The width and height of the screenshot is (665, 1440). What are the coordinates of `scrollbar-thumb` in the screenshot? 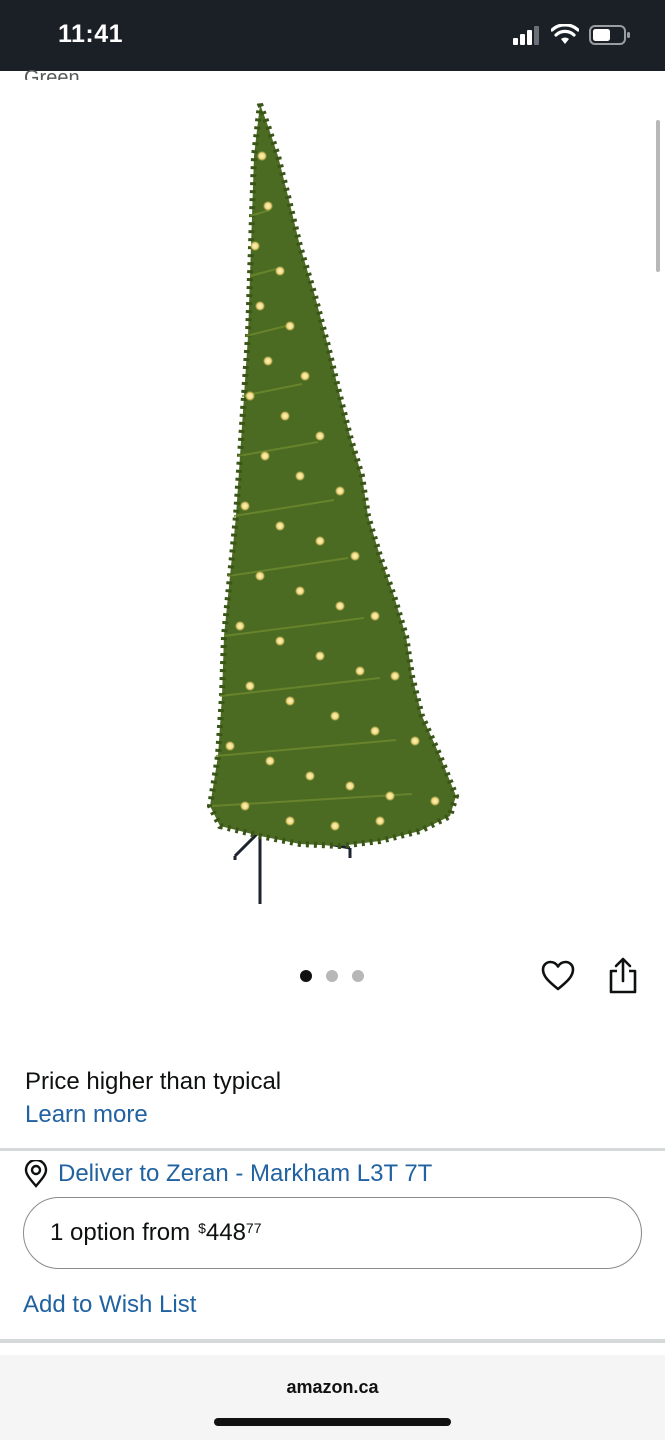 It's located at (658, 196).